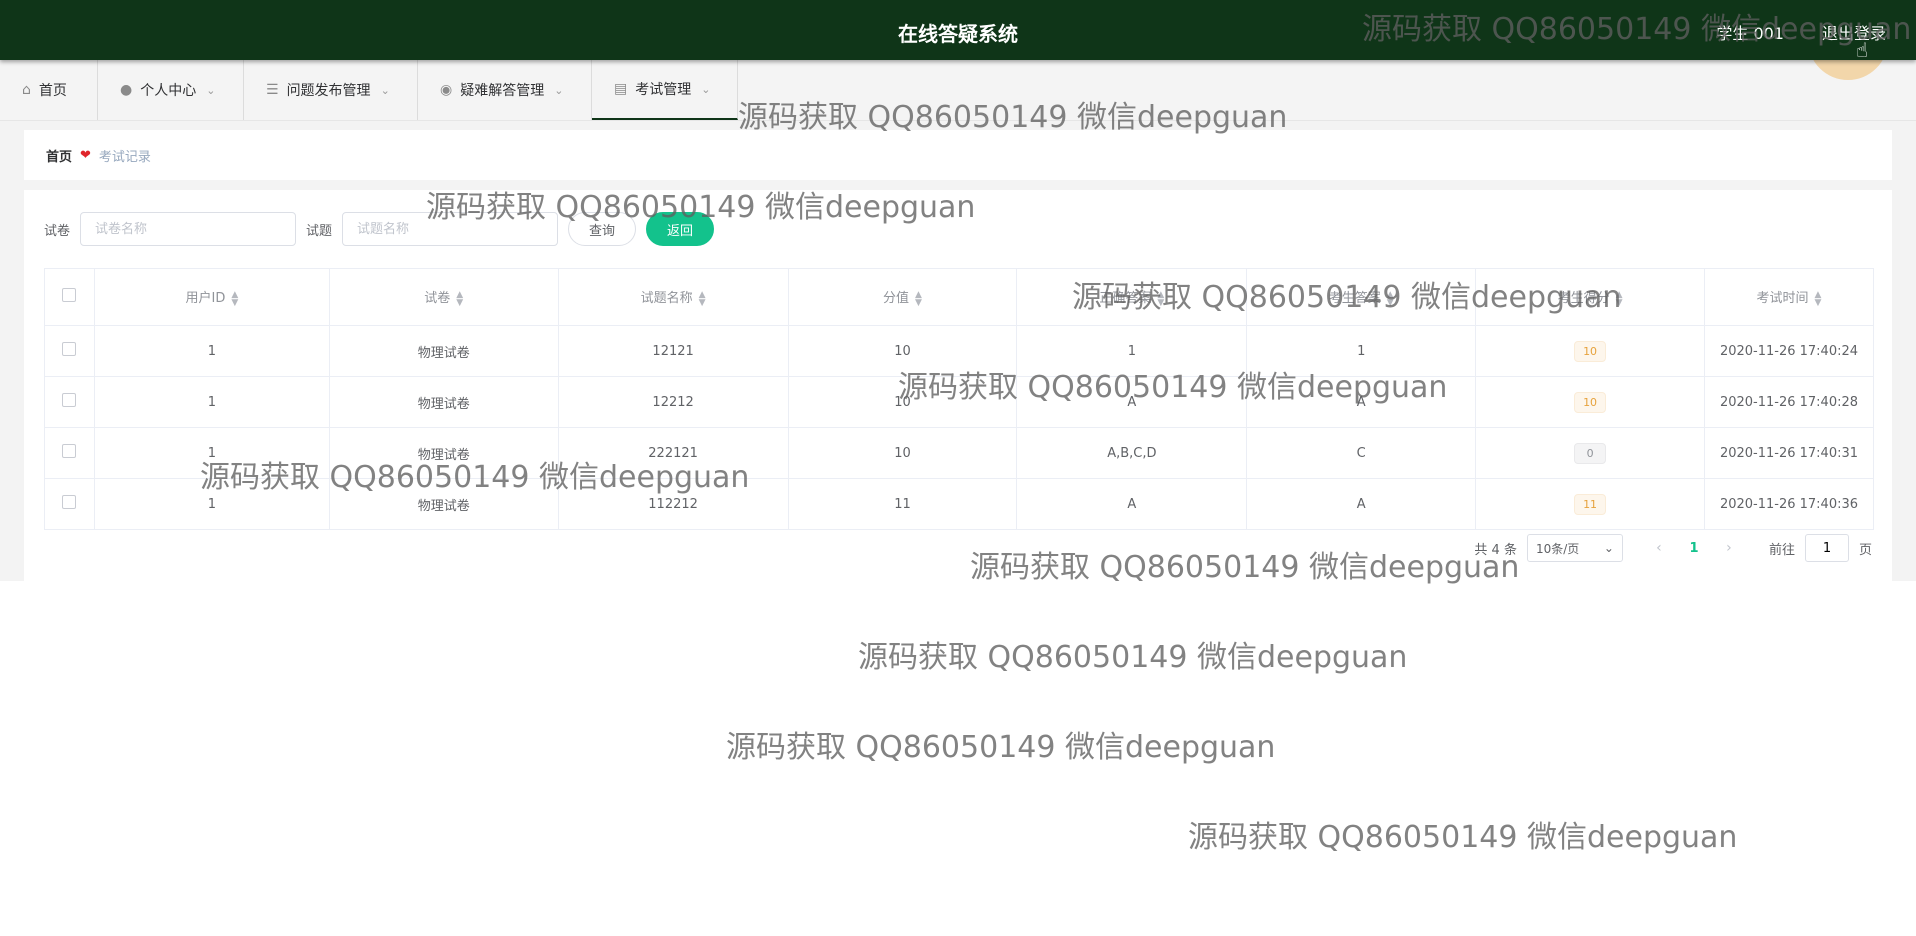 The height and width of the screenshot is (936, 1916). Describe the element at coordinates (437, 299) in the screenshot. I see `column-header-label: 试卷` at that location.